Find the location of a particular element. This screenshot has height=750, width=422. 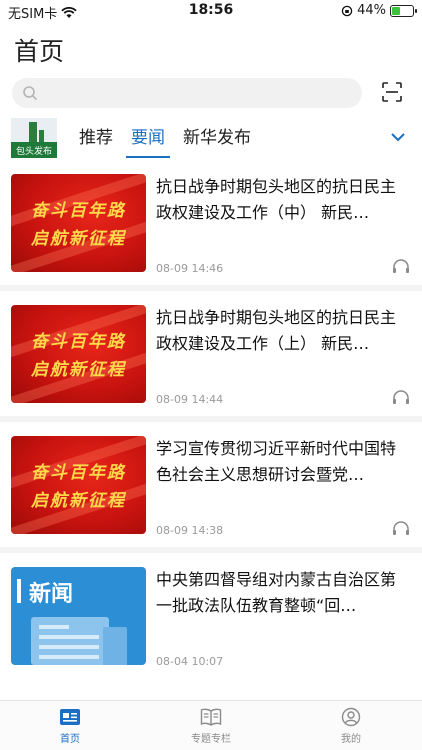

search-input is located at coordinates (196, 93).